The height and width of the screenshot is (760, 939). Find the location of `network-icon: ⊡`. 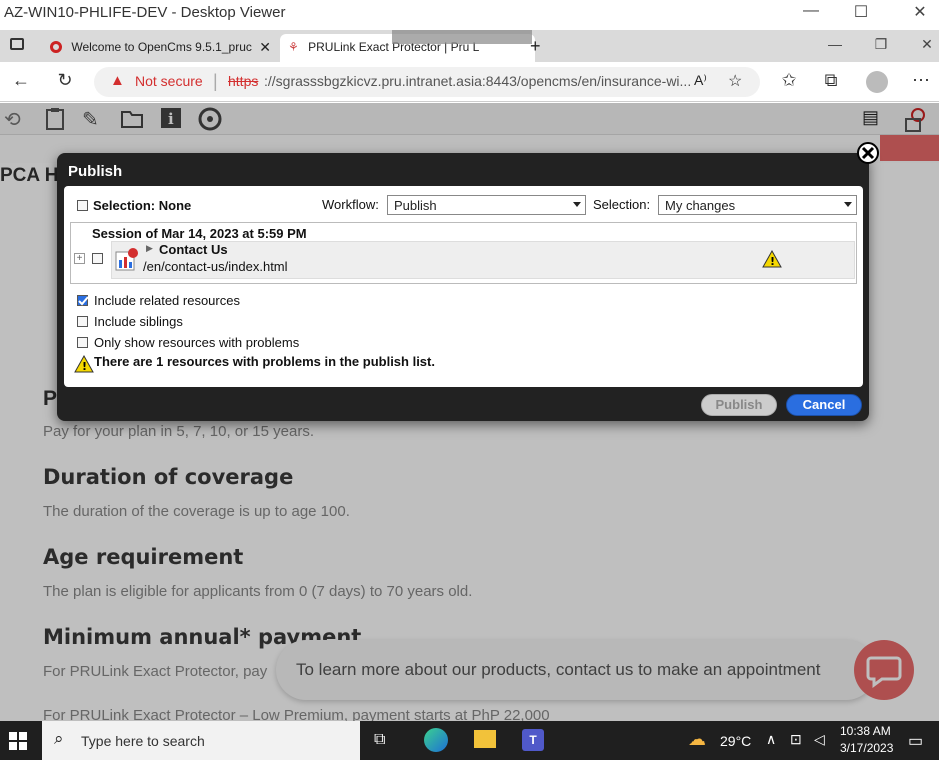

network-icon: ⊡ is located at coordinates (796, 739).